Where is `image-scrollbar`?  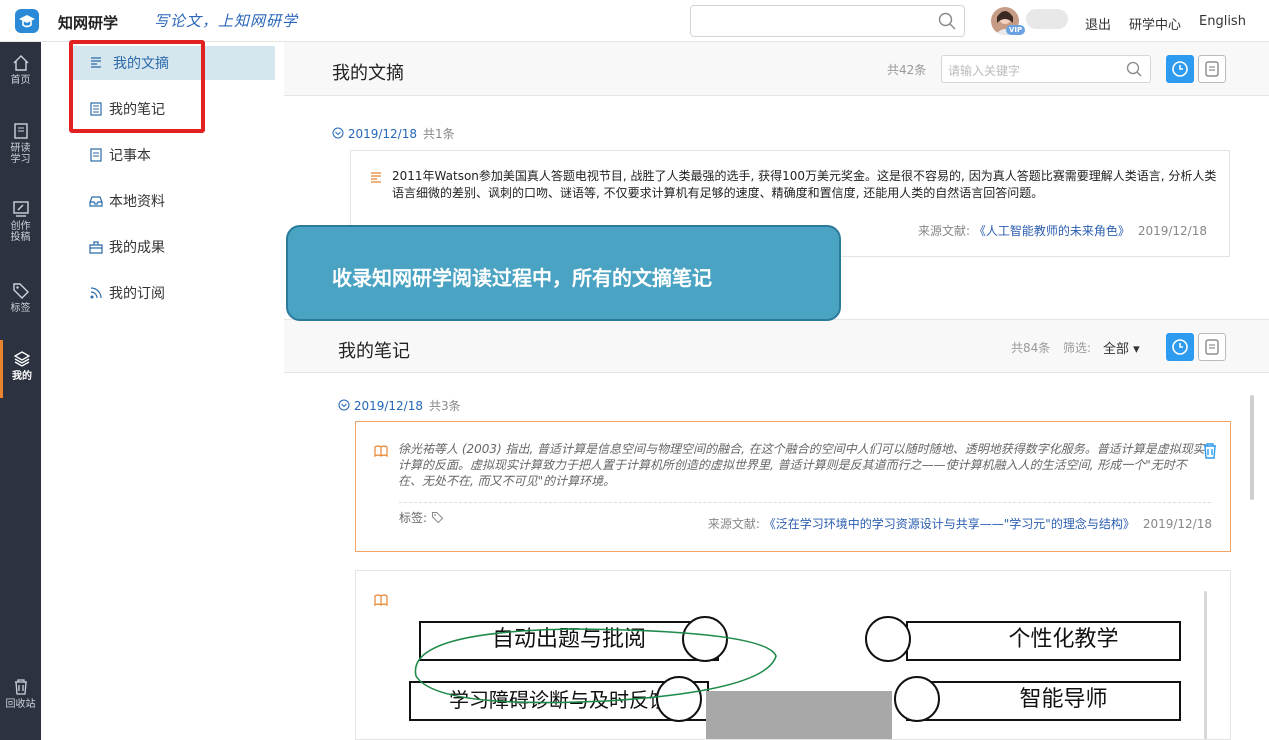 image-scrollbar is located at coordinates (1205, 665).